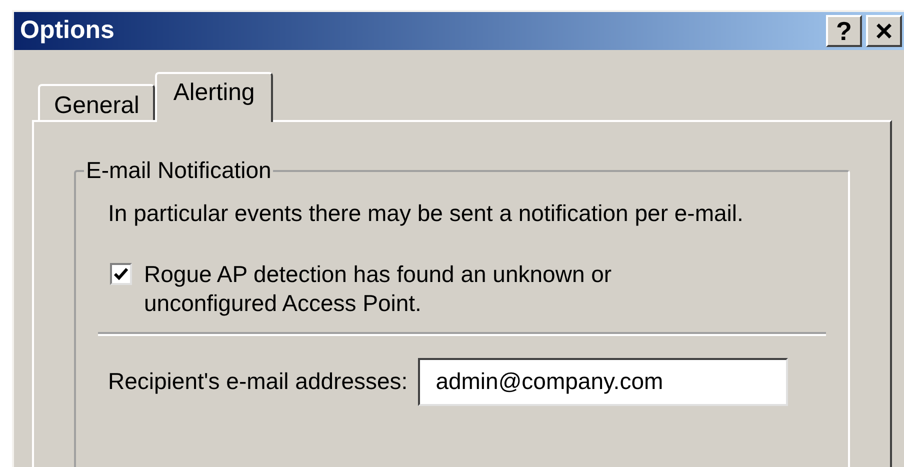 The image size is (904, 467). What do you see at coordinates (603, 382) in the screenshot?
I see `email-field: admin@company.com` at bounding box center [603, 382].